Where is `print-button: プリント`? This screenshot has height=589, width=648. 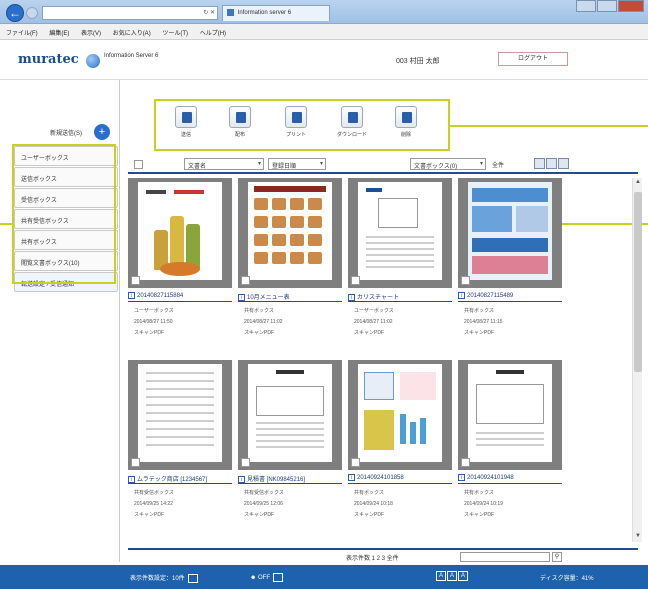
print-button: プリント is located at coordinates (296, 122).